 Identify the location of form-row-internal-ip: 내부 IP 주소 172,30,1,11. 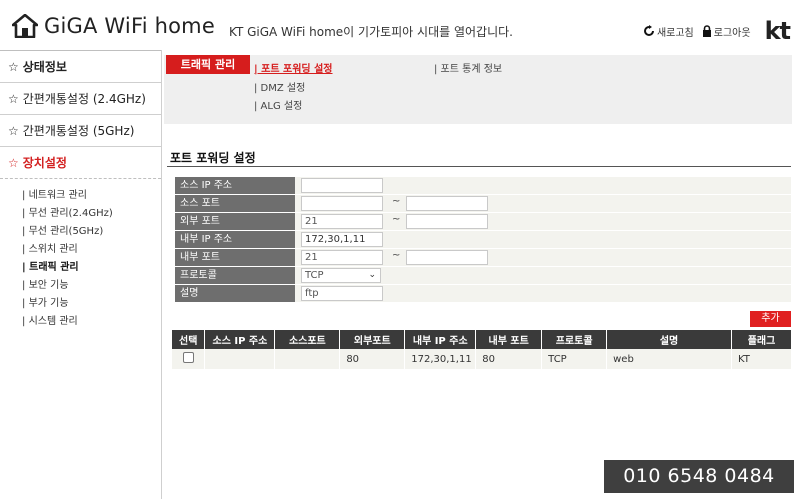
(483, 240).